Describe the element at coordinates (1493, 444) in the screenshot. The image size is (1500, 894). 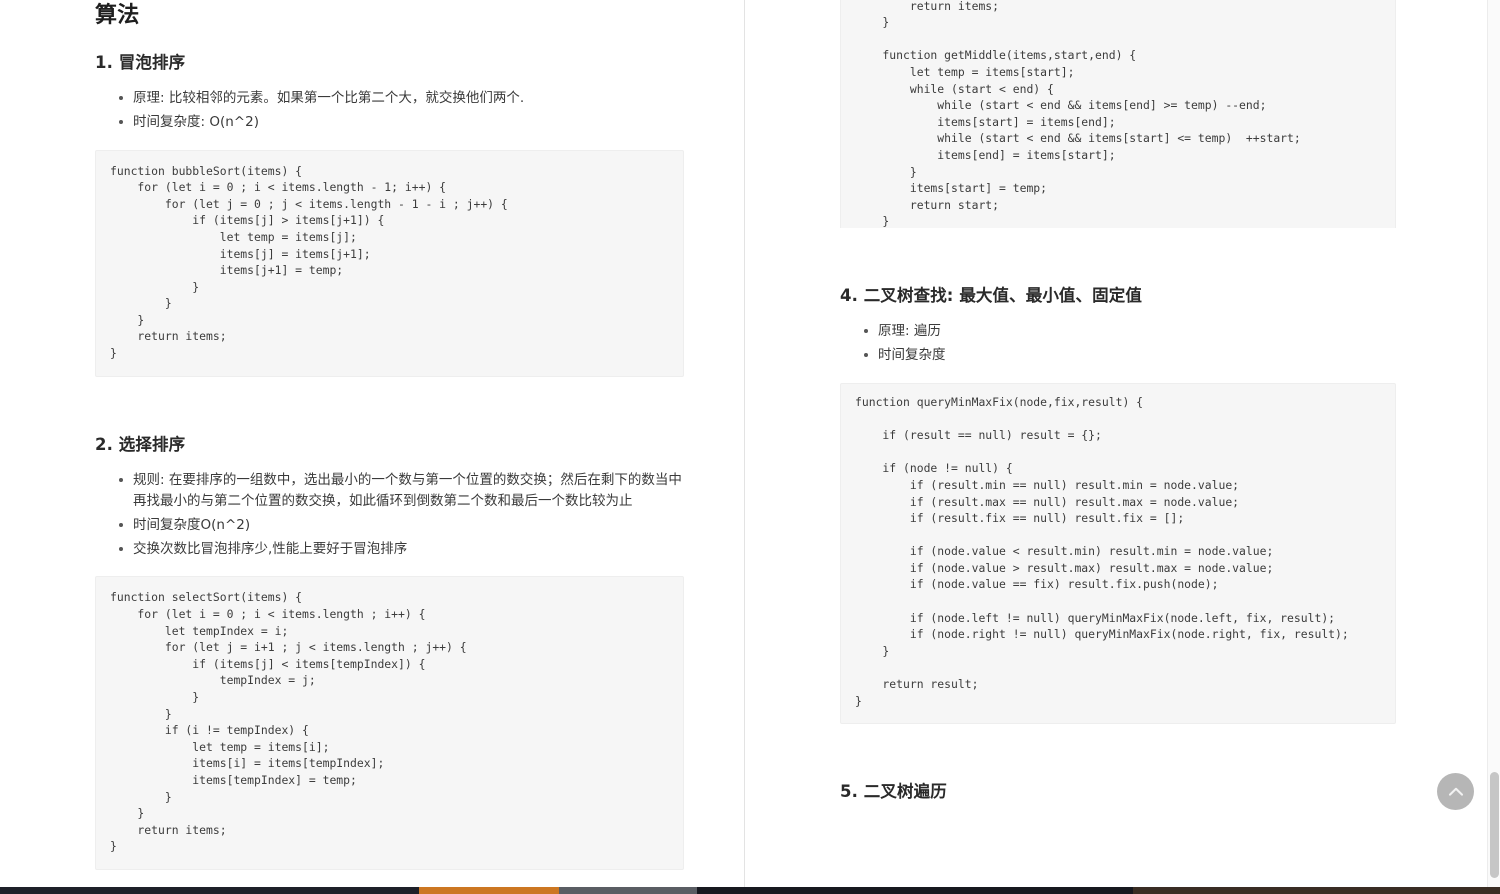
I see `page-scrollbar` at that location.